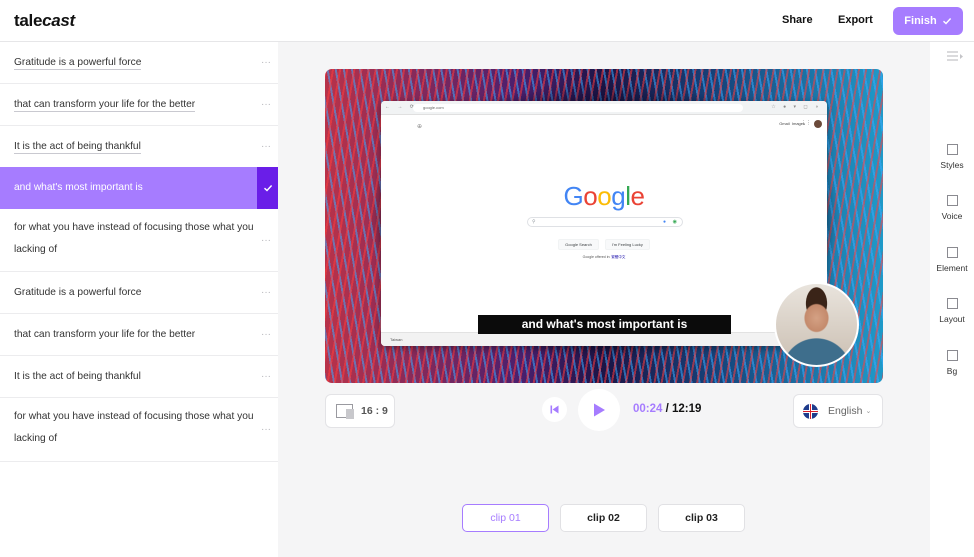  I want to click on app-logo: talecast, so click(44, 21).